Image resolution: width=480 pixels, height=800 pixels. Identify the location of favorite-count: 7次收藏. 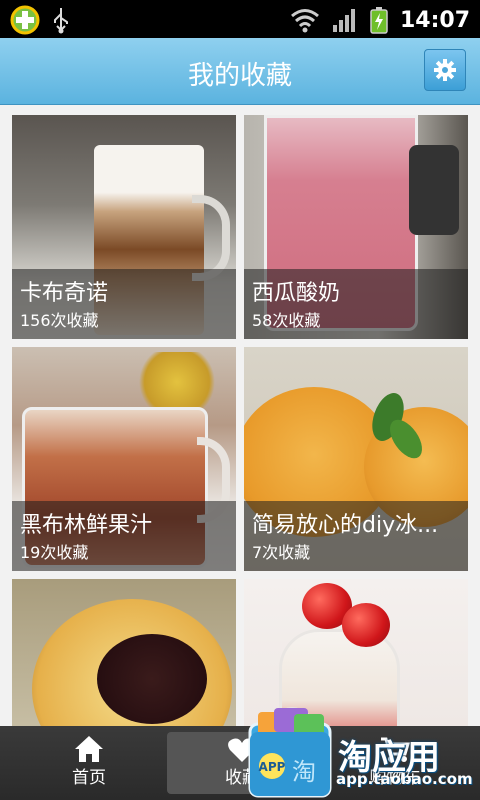
(281, 552).